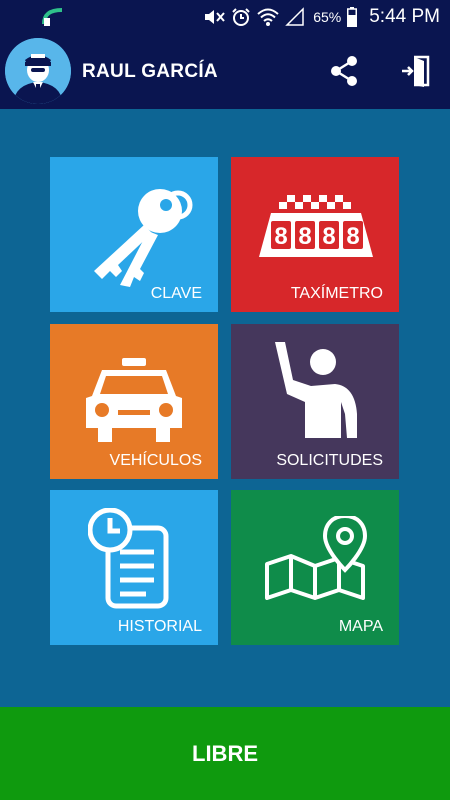  Describe the element at coordinates (176, 293) in the screenshot. I see `tile-label: CLAVE` at that location.